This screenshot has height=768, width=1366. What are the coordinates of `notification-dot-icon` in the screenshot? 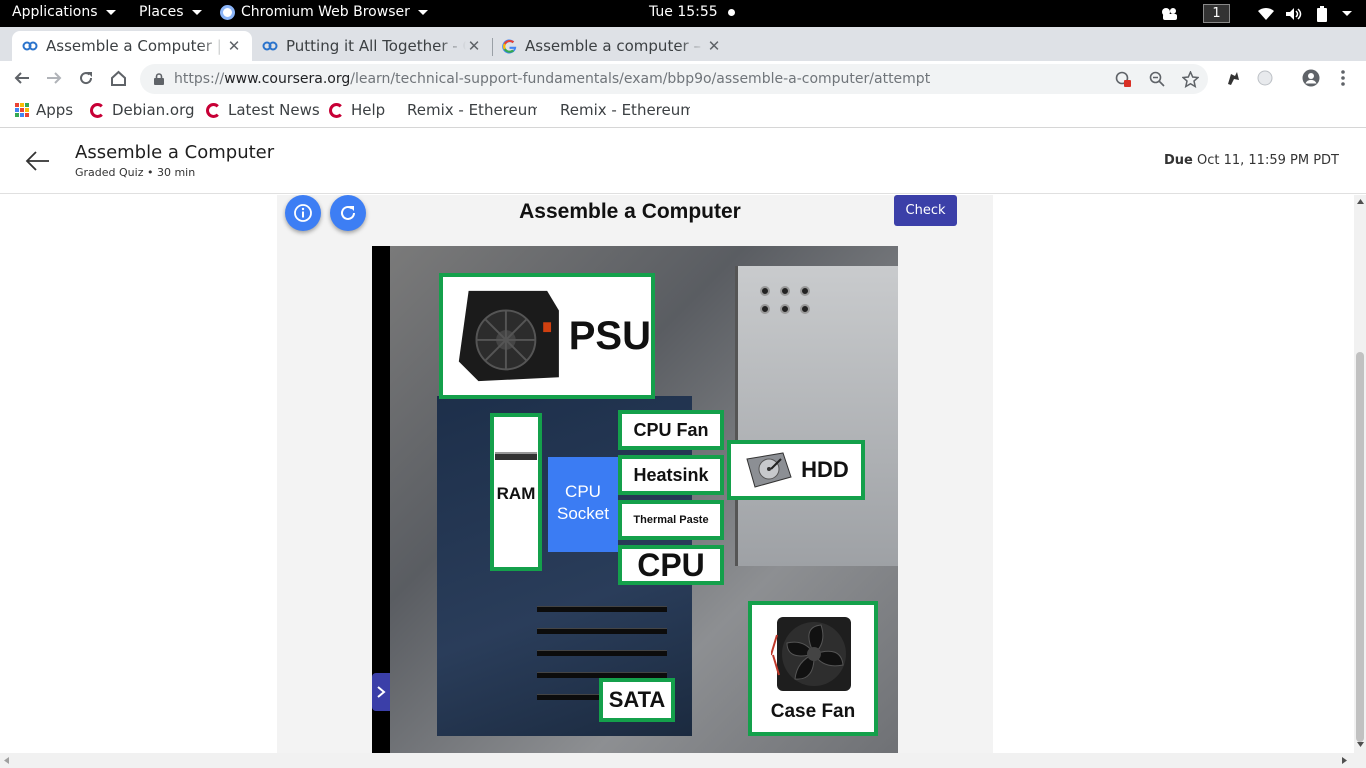 It's located at (731, 12).